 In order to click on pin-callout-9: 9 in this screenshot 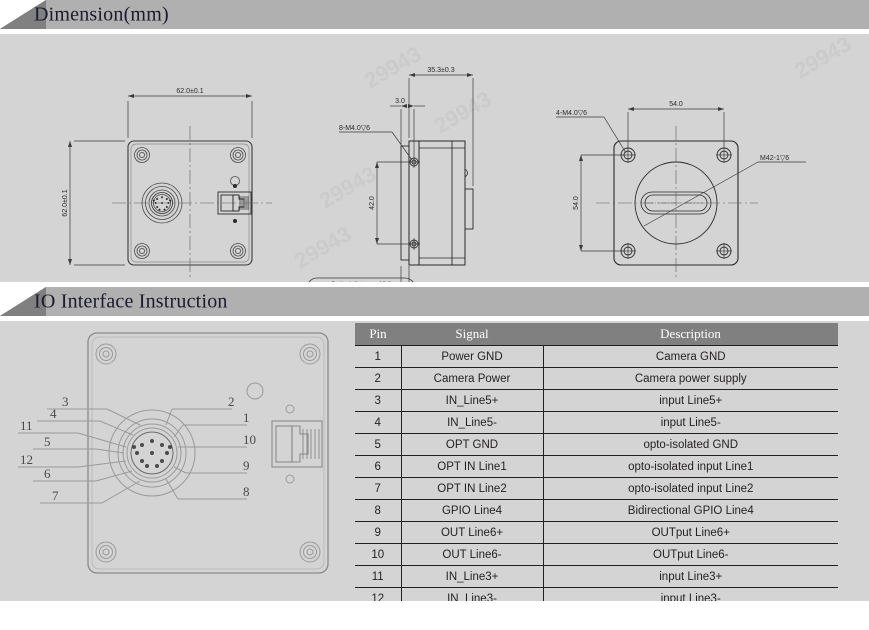, I will do `click(246, 465)`.